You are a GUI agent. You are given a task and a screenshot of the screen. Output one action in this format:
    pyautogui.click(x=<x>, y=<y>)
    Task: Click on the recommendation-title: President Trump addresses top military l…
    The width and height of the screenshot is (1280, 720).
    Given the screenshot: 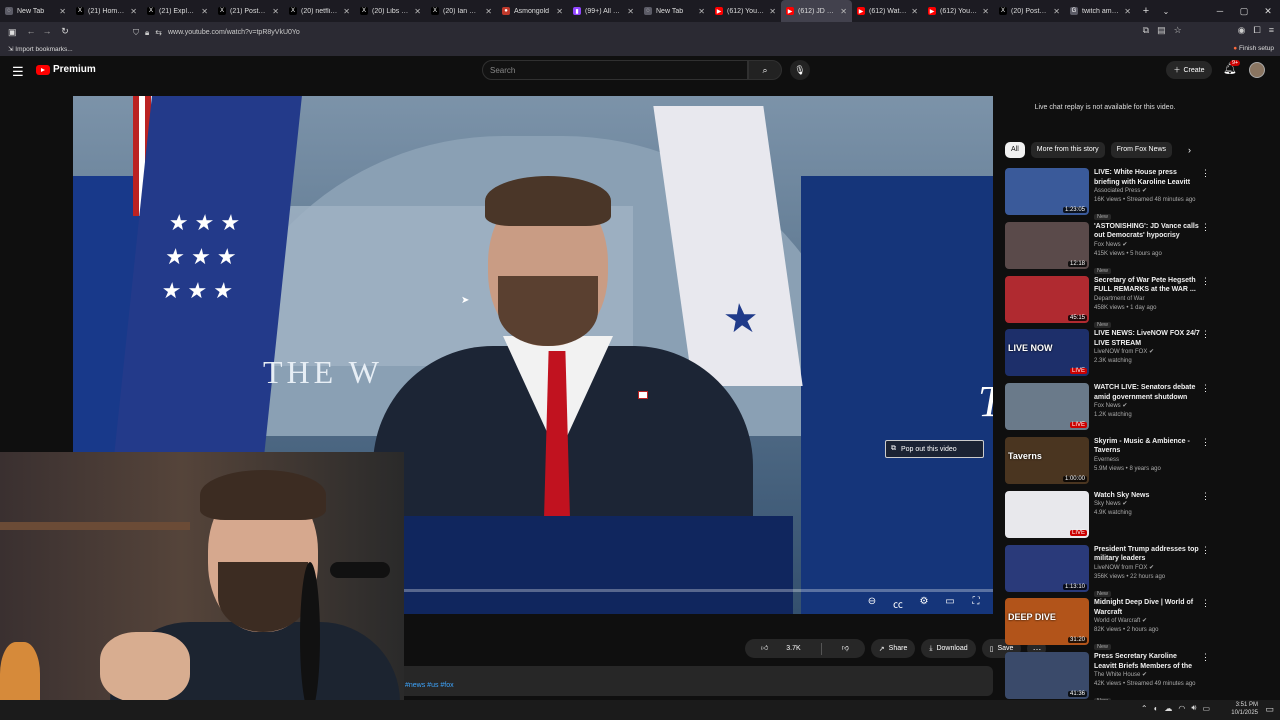 What is the action you would take?
    pyautogui.click(x=1147, y=554)
    